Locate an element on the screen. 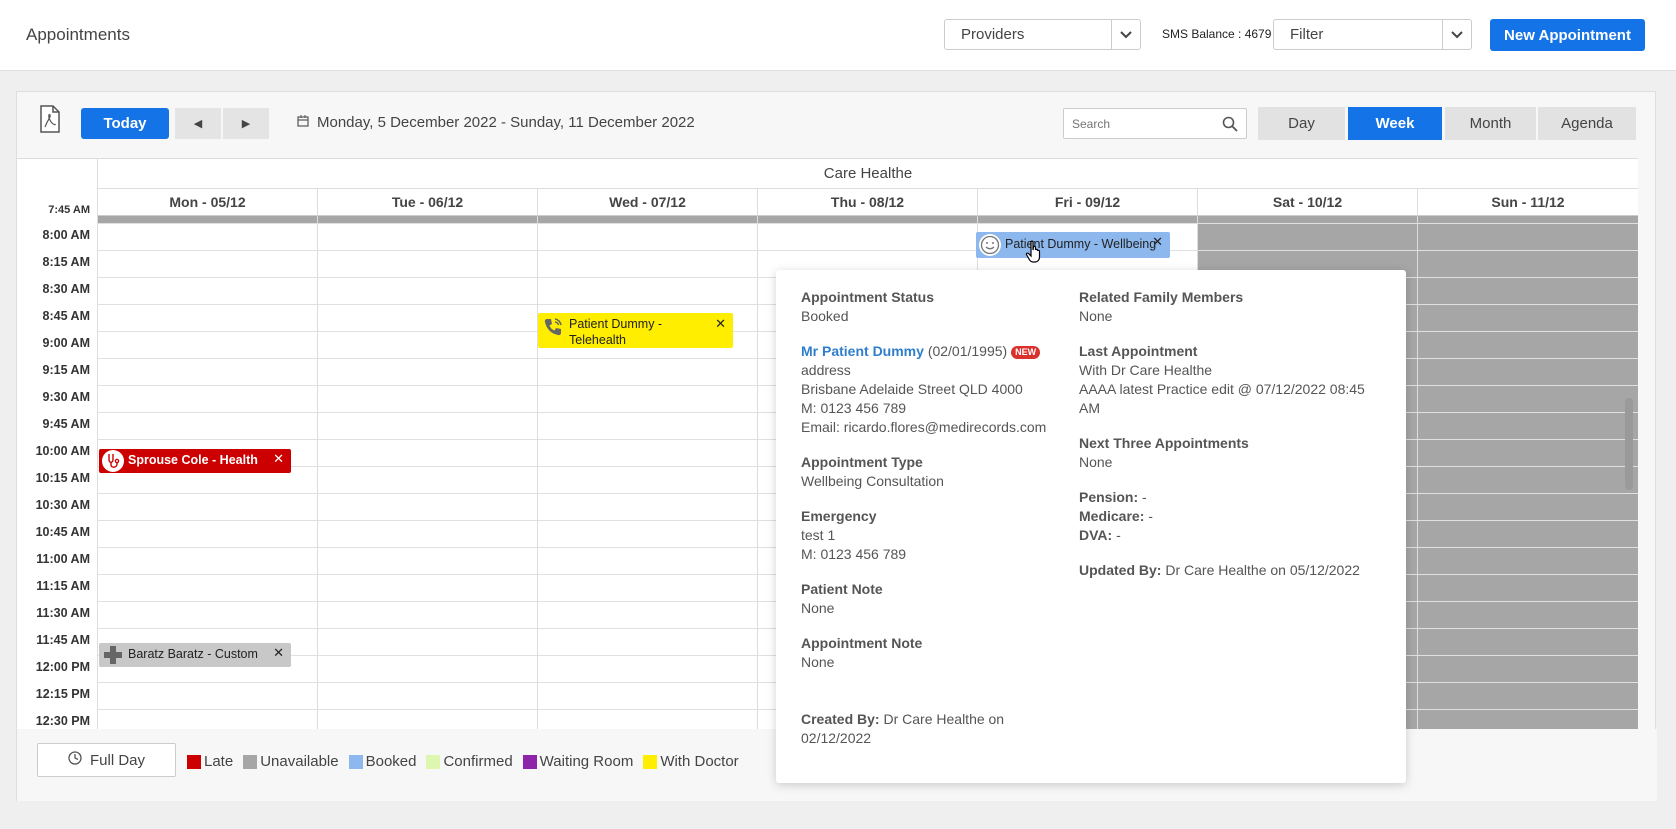 The image size is (1676, 829). family-title: Related Family Members is located at coordinates (1161, 297).